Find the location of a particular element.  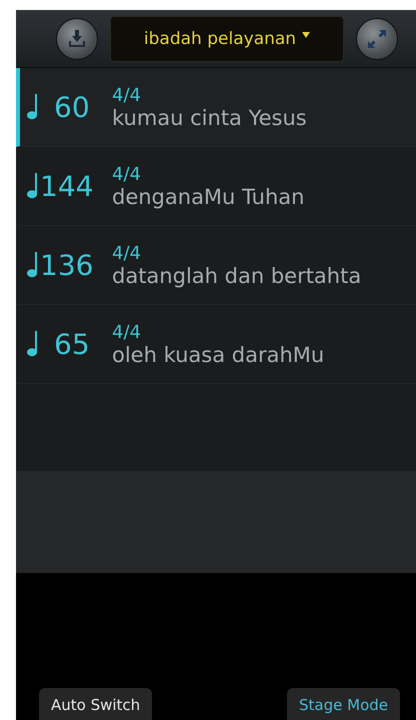

caret-icon is located at coordinates (306, 35).